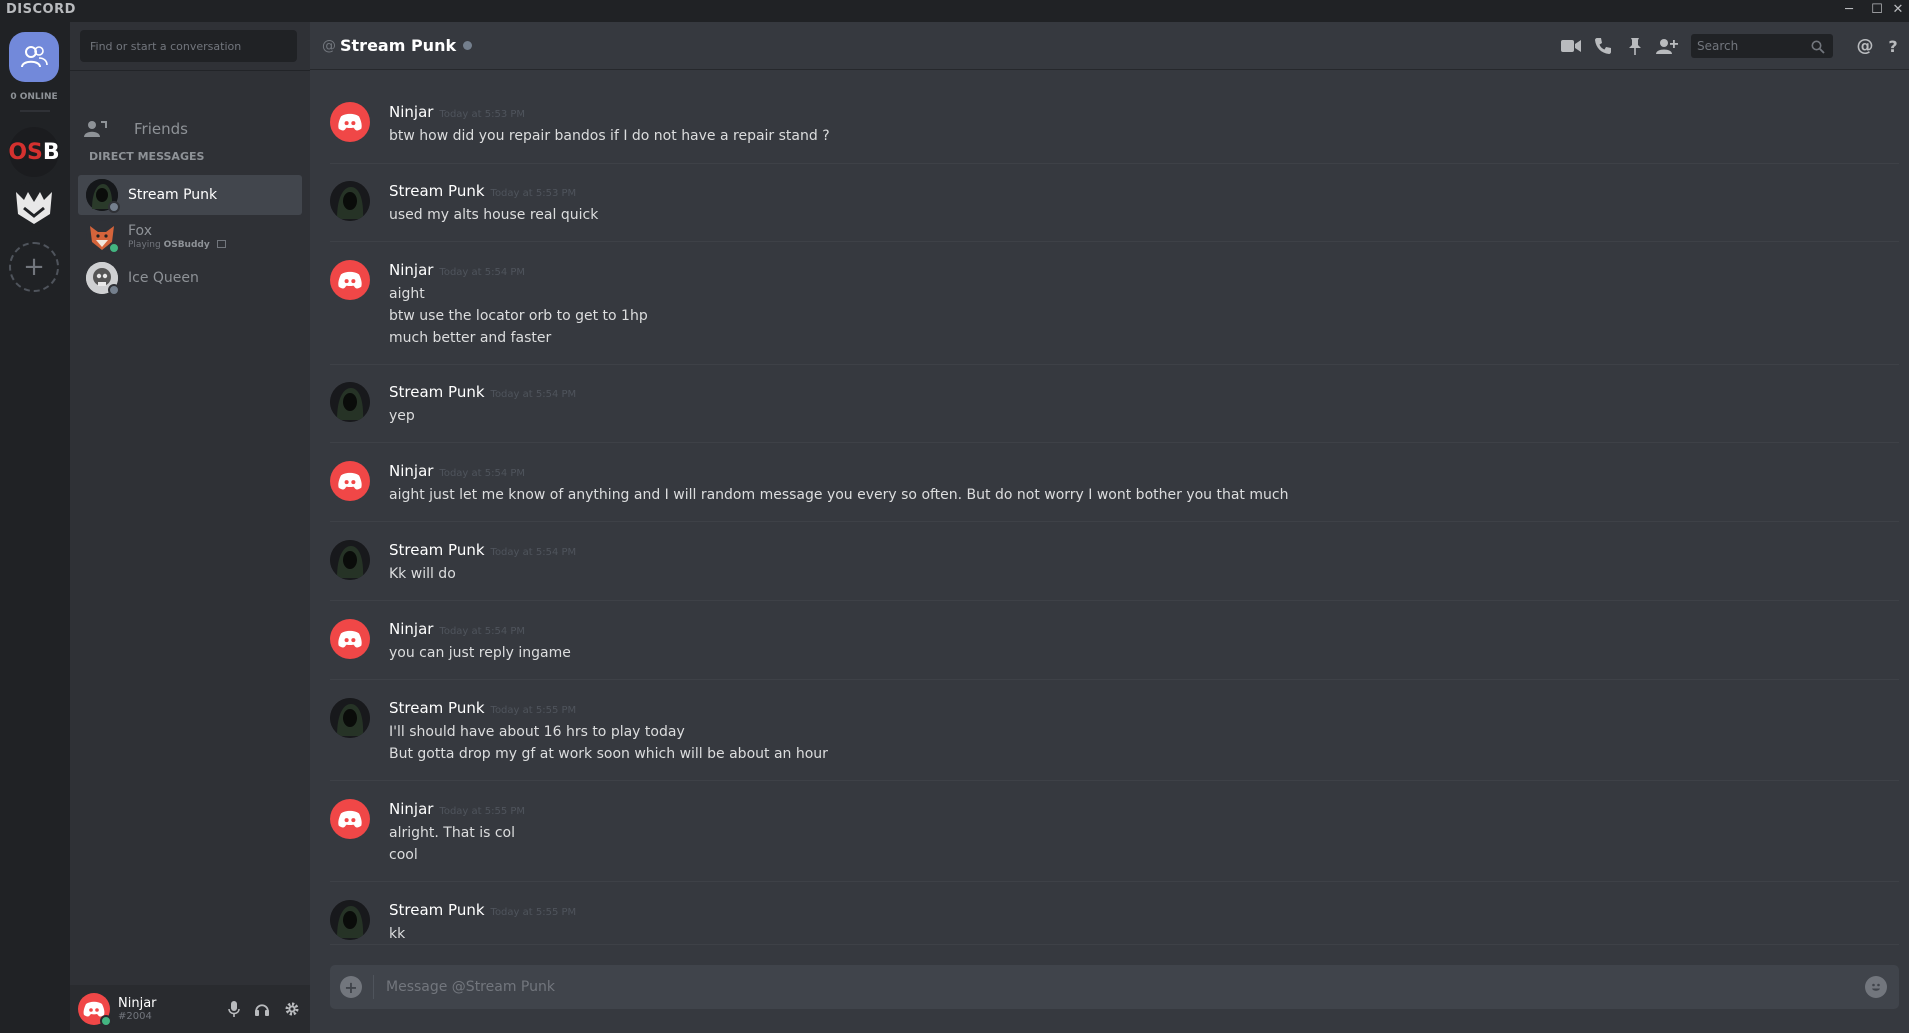 Image resolution: width=1909 pixels, height=1033 pixels. I want to click on dm-item-stream-punk: Stream Punk, so click(190, 195).